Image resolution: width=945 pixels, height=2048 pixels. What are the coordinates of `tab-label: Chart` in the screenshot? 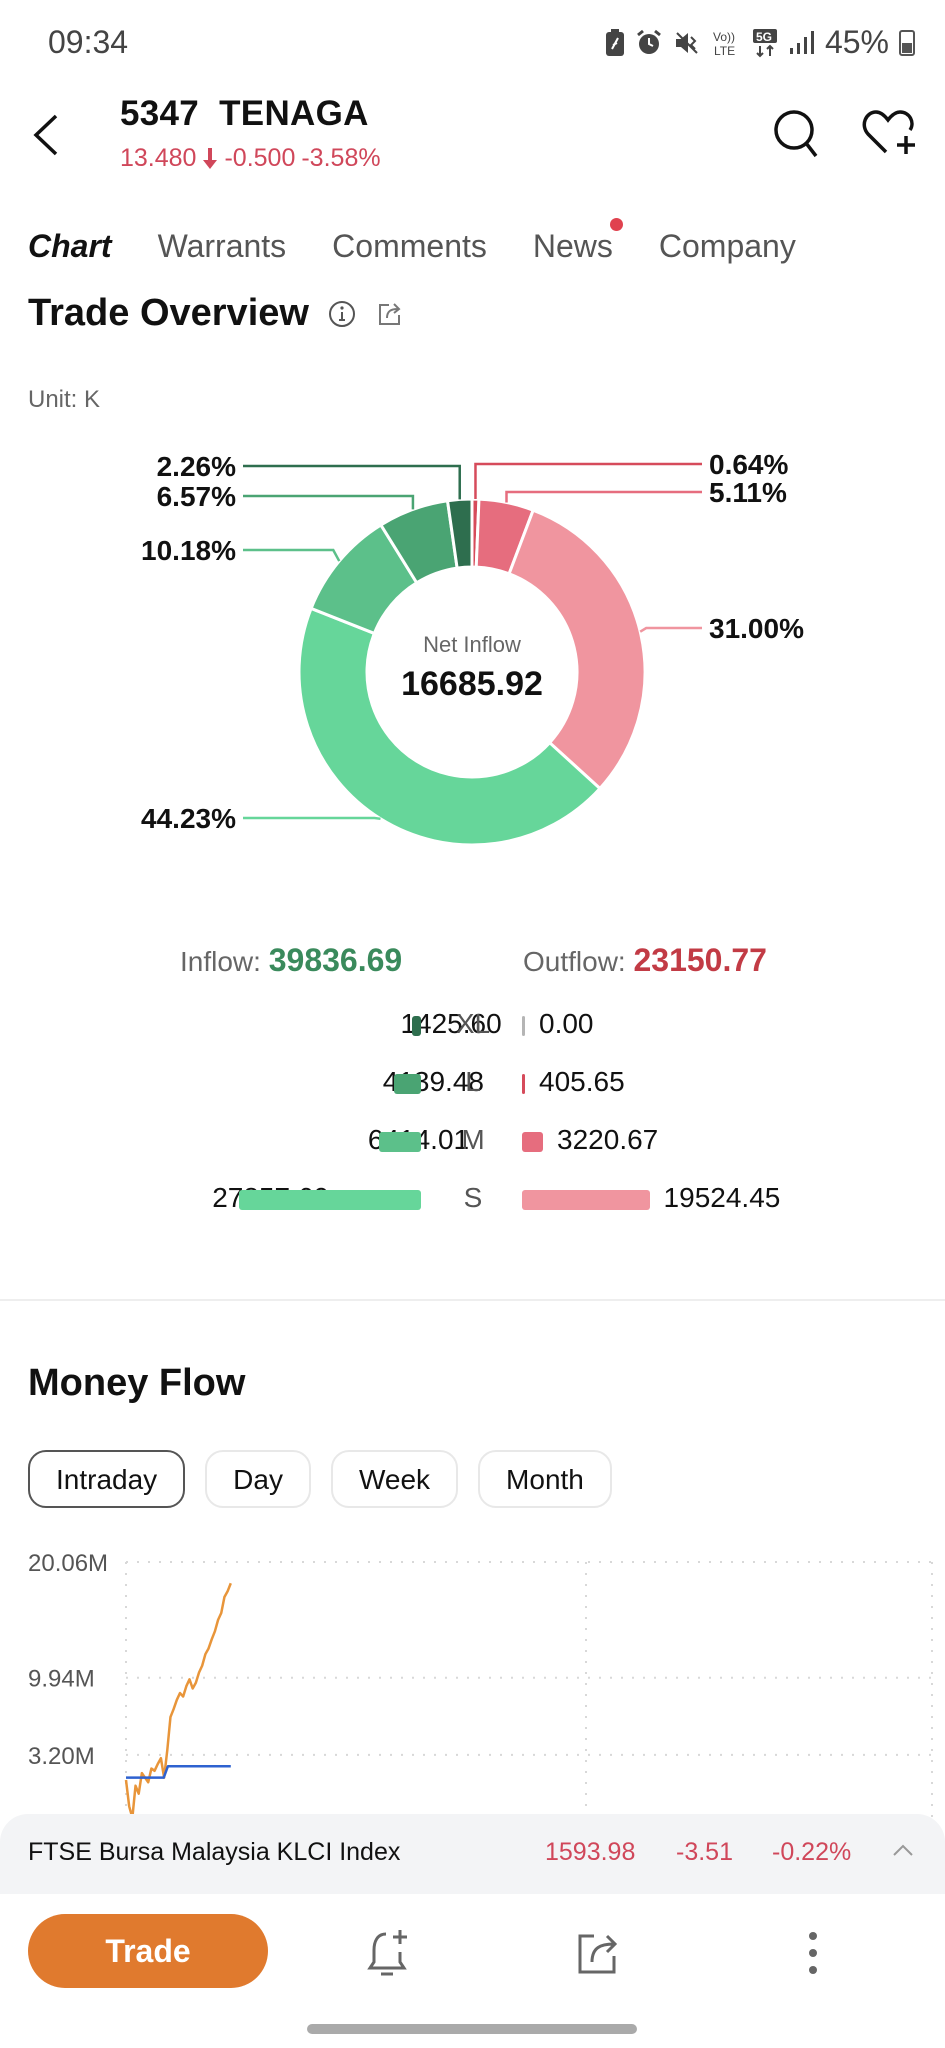 It's located at (70, 246).